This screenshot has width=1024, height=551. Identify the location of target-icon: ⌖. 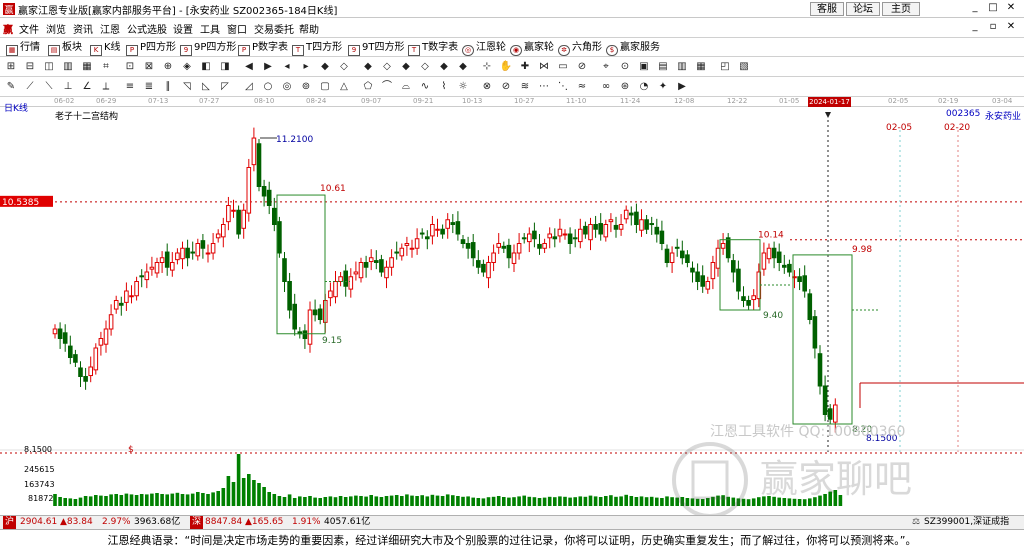
(606, 67).